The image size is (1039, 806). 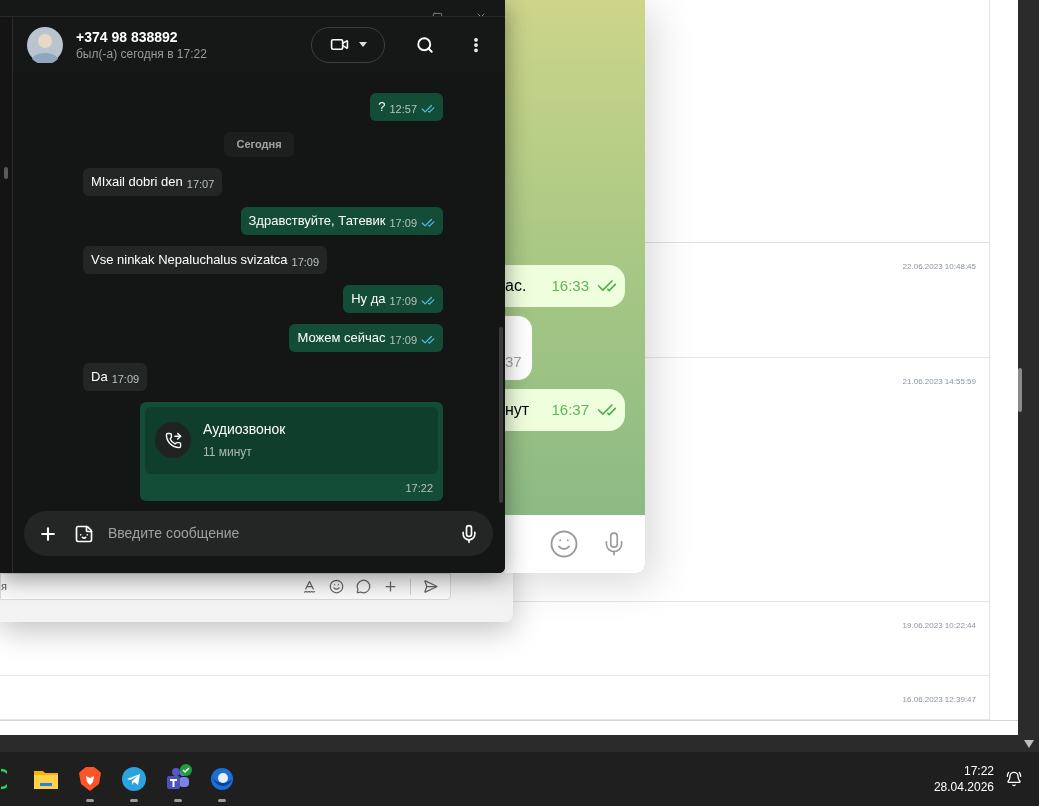 I want to click on call-title: Аудиозвонок, so click(x=244, y=429).